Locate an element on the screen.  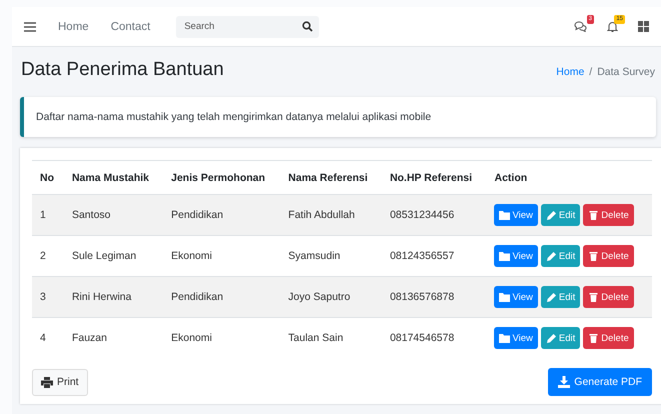
breadcrumb-current: Data Survey is located at coordinates (626, 72).